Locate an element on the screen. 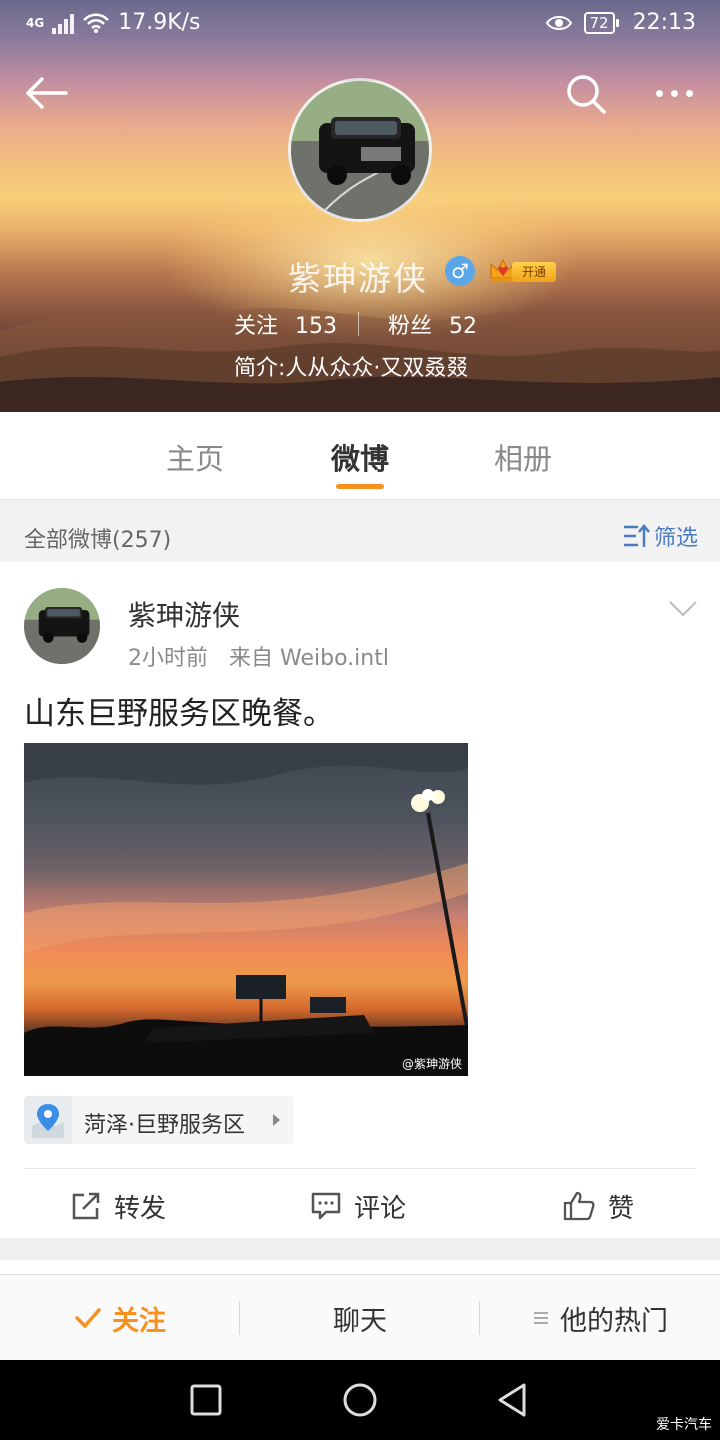 The height and width of the screenshot is (1440, 720). vip-badge: 开通 is located at coordinates (523, 271).